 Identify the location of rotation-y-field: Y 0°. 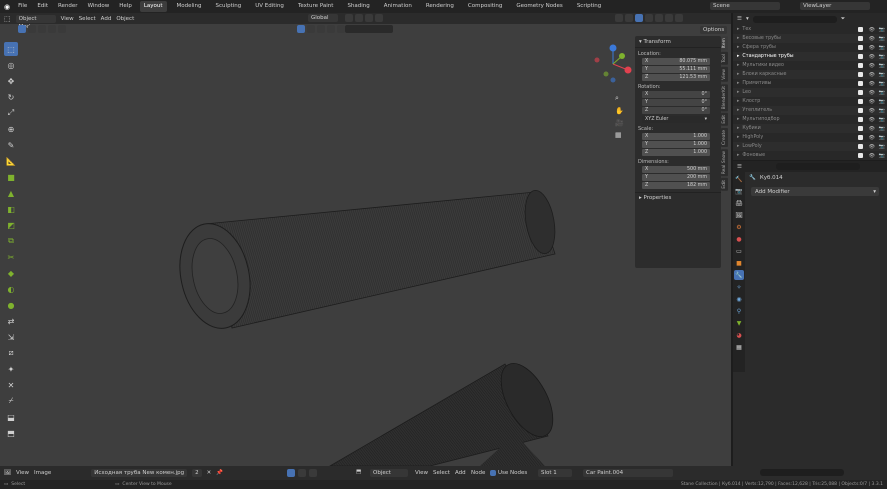
(676, 102).